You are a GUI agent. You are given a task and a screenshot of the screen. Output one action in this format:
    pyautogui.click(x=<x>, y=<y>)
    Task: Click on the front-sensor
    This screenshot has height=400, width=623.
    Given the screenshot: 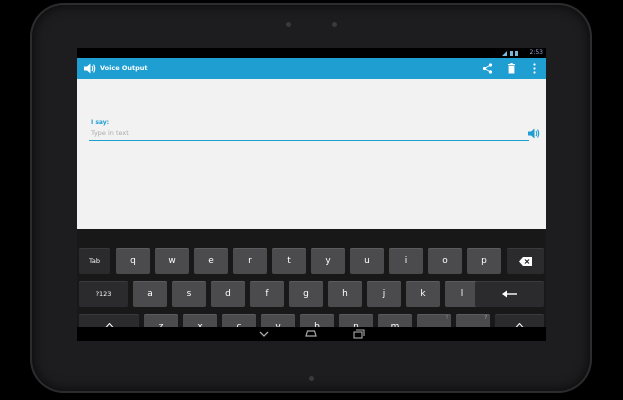 What is the action you would take?
    pyautogui.click(x=288, y=24)
    